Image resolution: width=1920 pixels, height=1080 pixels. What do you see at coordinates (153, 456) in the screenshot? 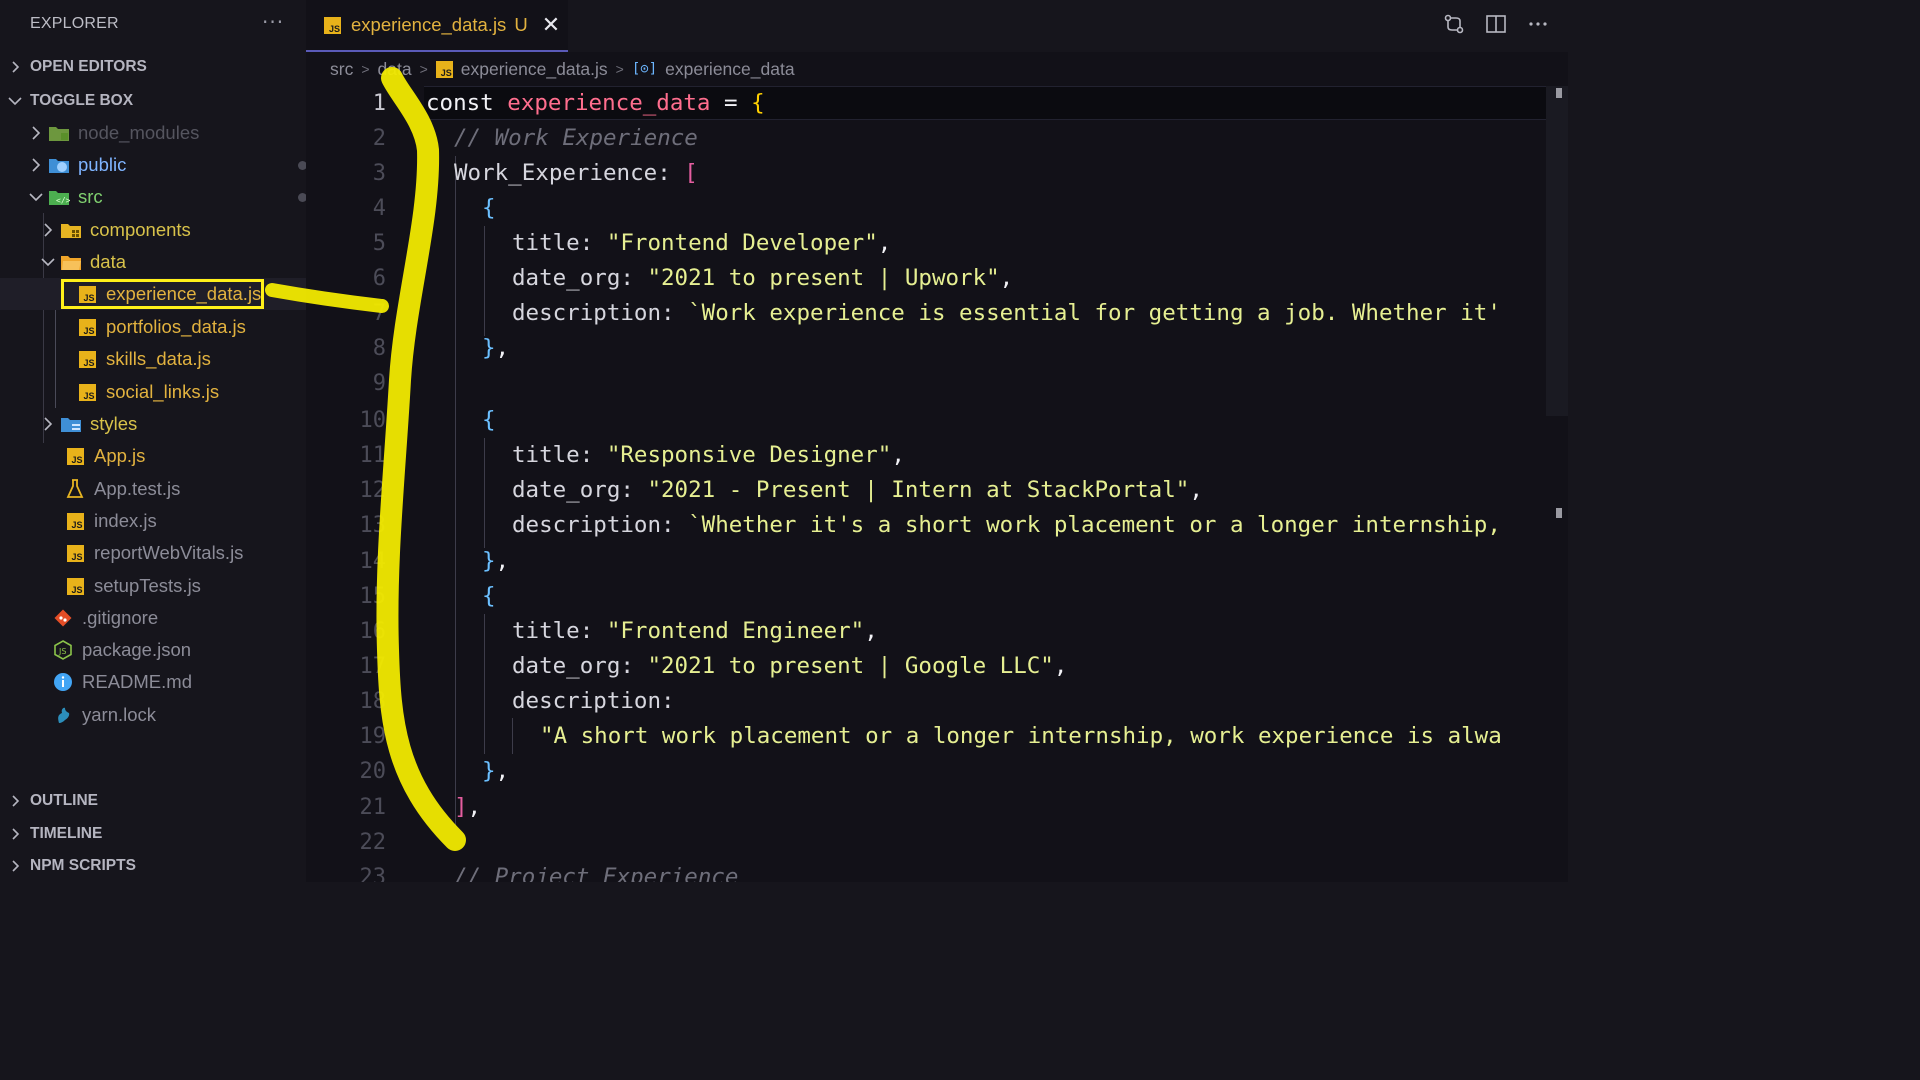
I see `tree-item-app-js: JS App.js M` at bounding box center [153, 456].